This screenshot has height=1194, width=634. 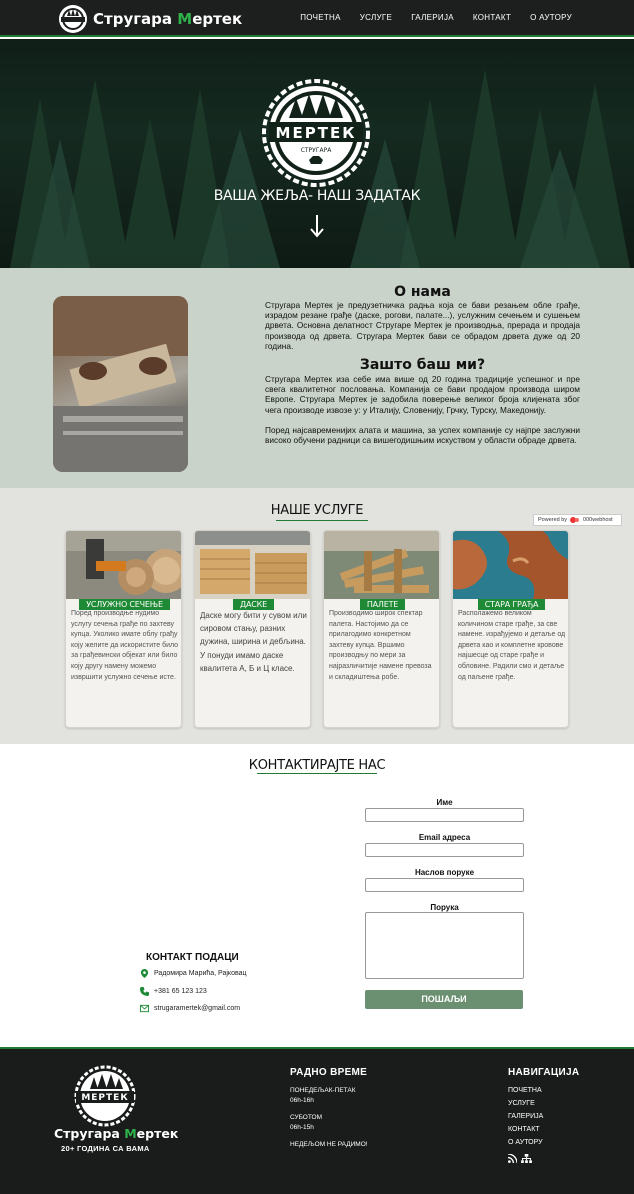 I want to click on brand-text-rest: ертек, so click(x=217, y=19).